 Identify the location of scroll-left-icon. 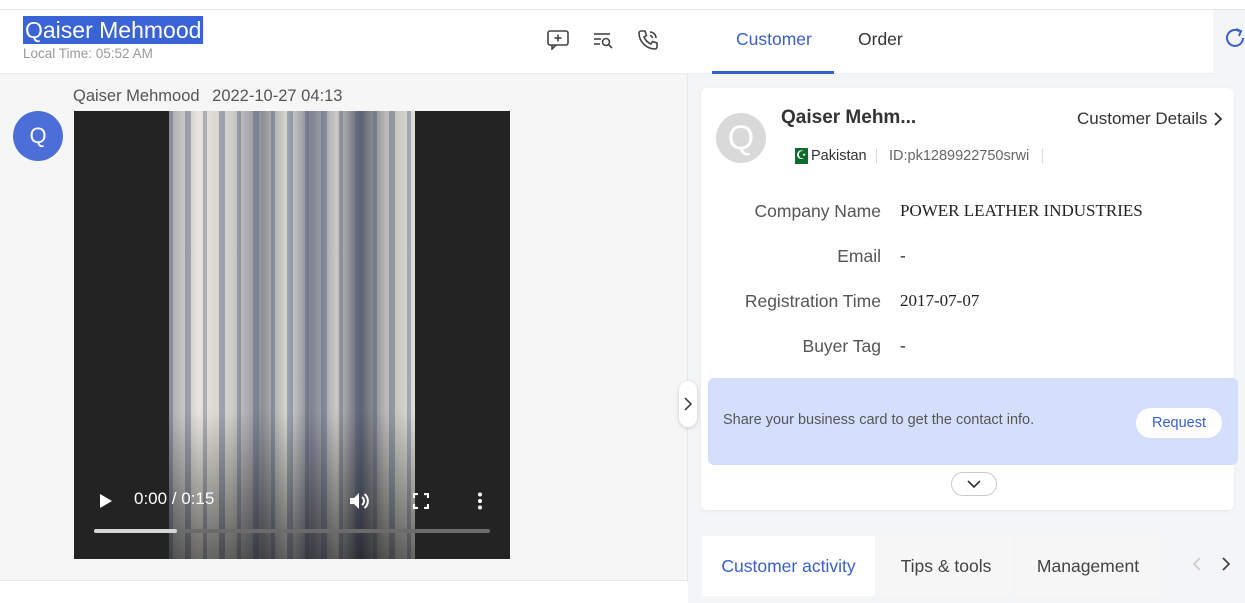
(1197, 564).